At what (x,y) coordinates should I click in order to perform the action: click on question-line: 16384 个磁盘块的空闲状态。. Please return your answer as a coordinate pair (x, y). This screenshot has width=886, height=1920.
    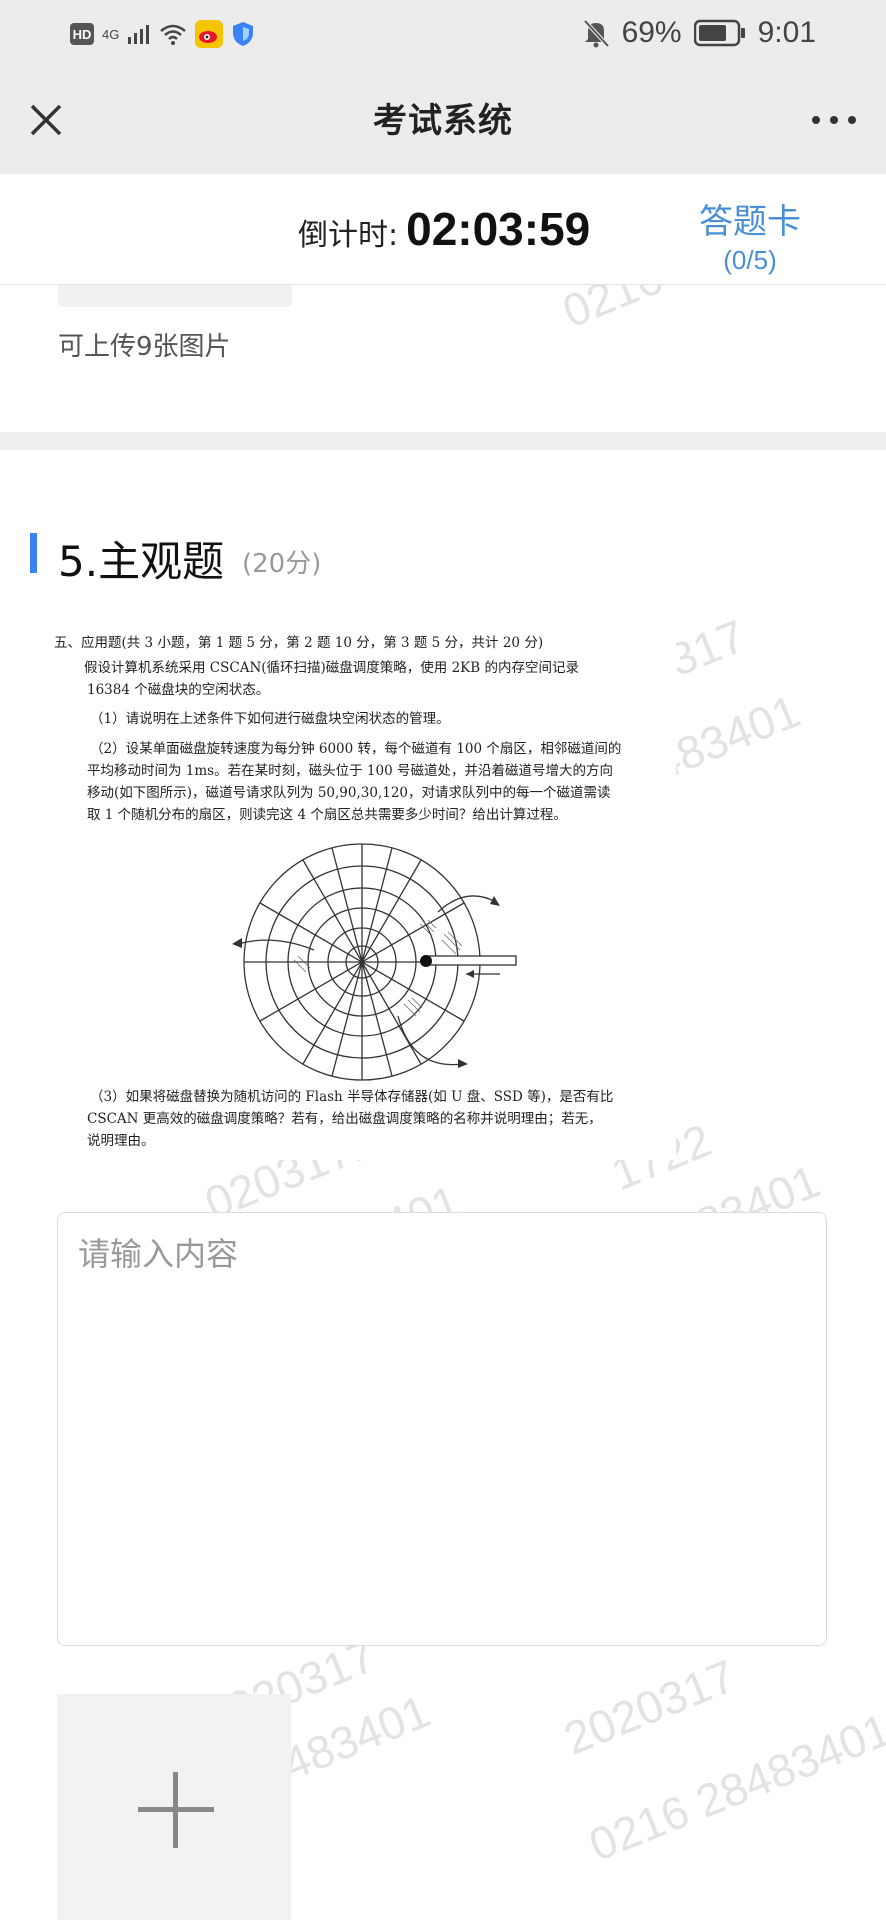
    Looking at the image, I should click on (178, 690).